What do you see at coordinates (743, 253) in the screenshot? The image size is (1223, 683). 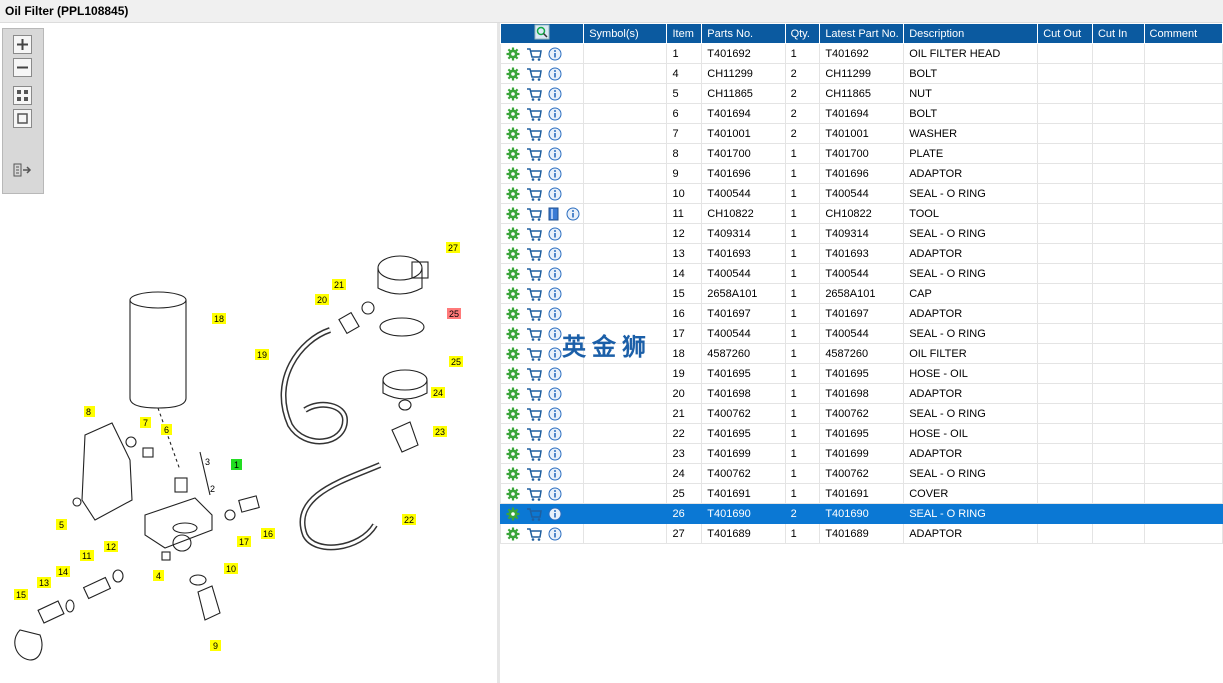 I see `part-no-cell: T401693` at bounding box center [743, 253].